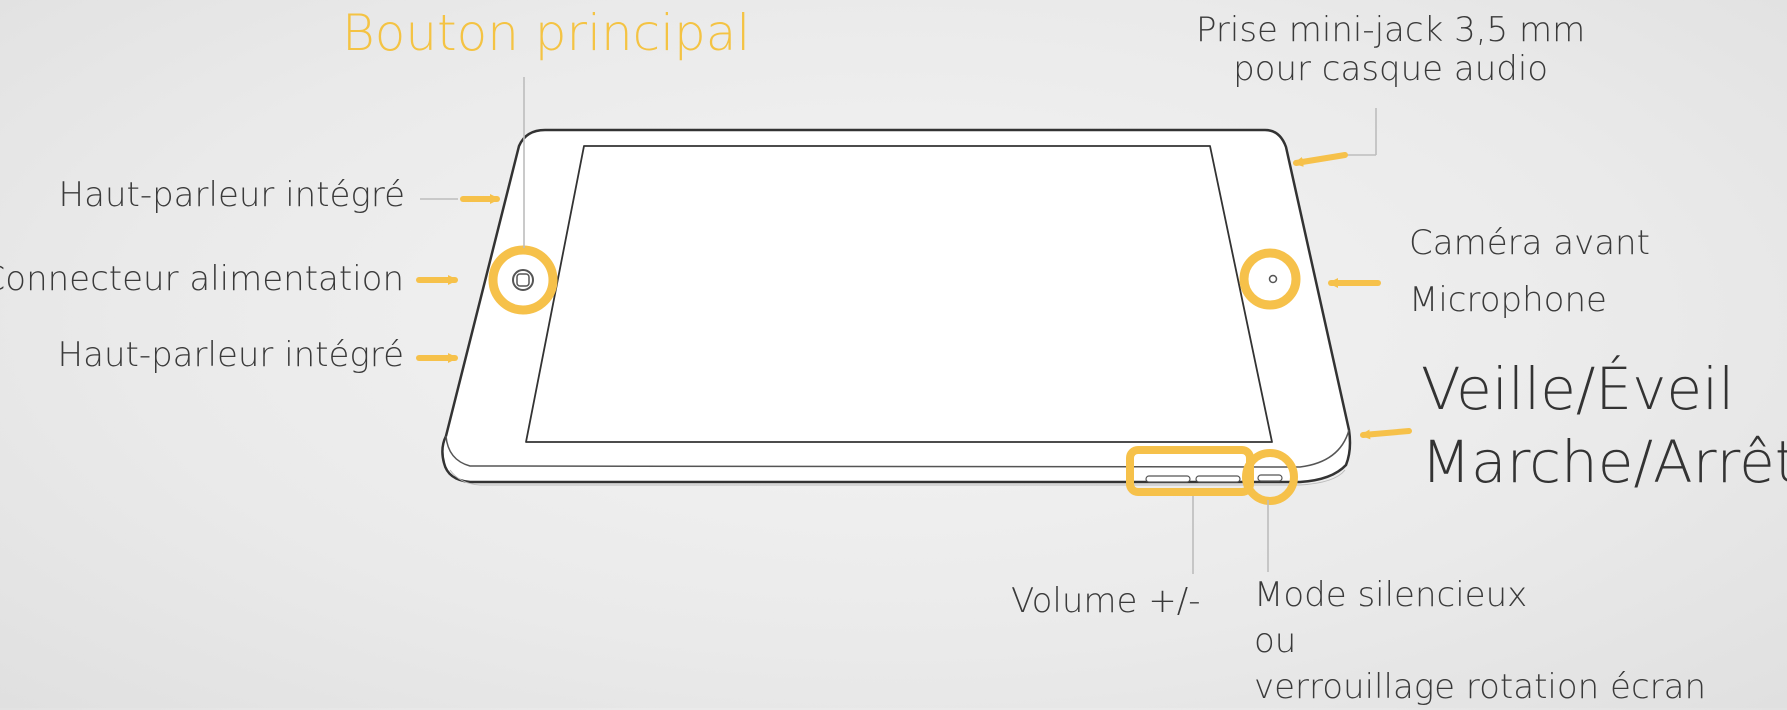 This screenshot has width=1787, height=710. What do you see at coordinates (1508, 300) in the screenshot?
I see `microphone-label: Microphone` at bounding box center [1508, 300].